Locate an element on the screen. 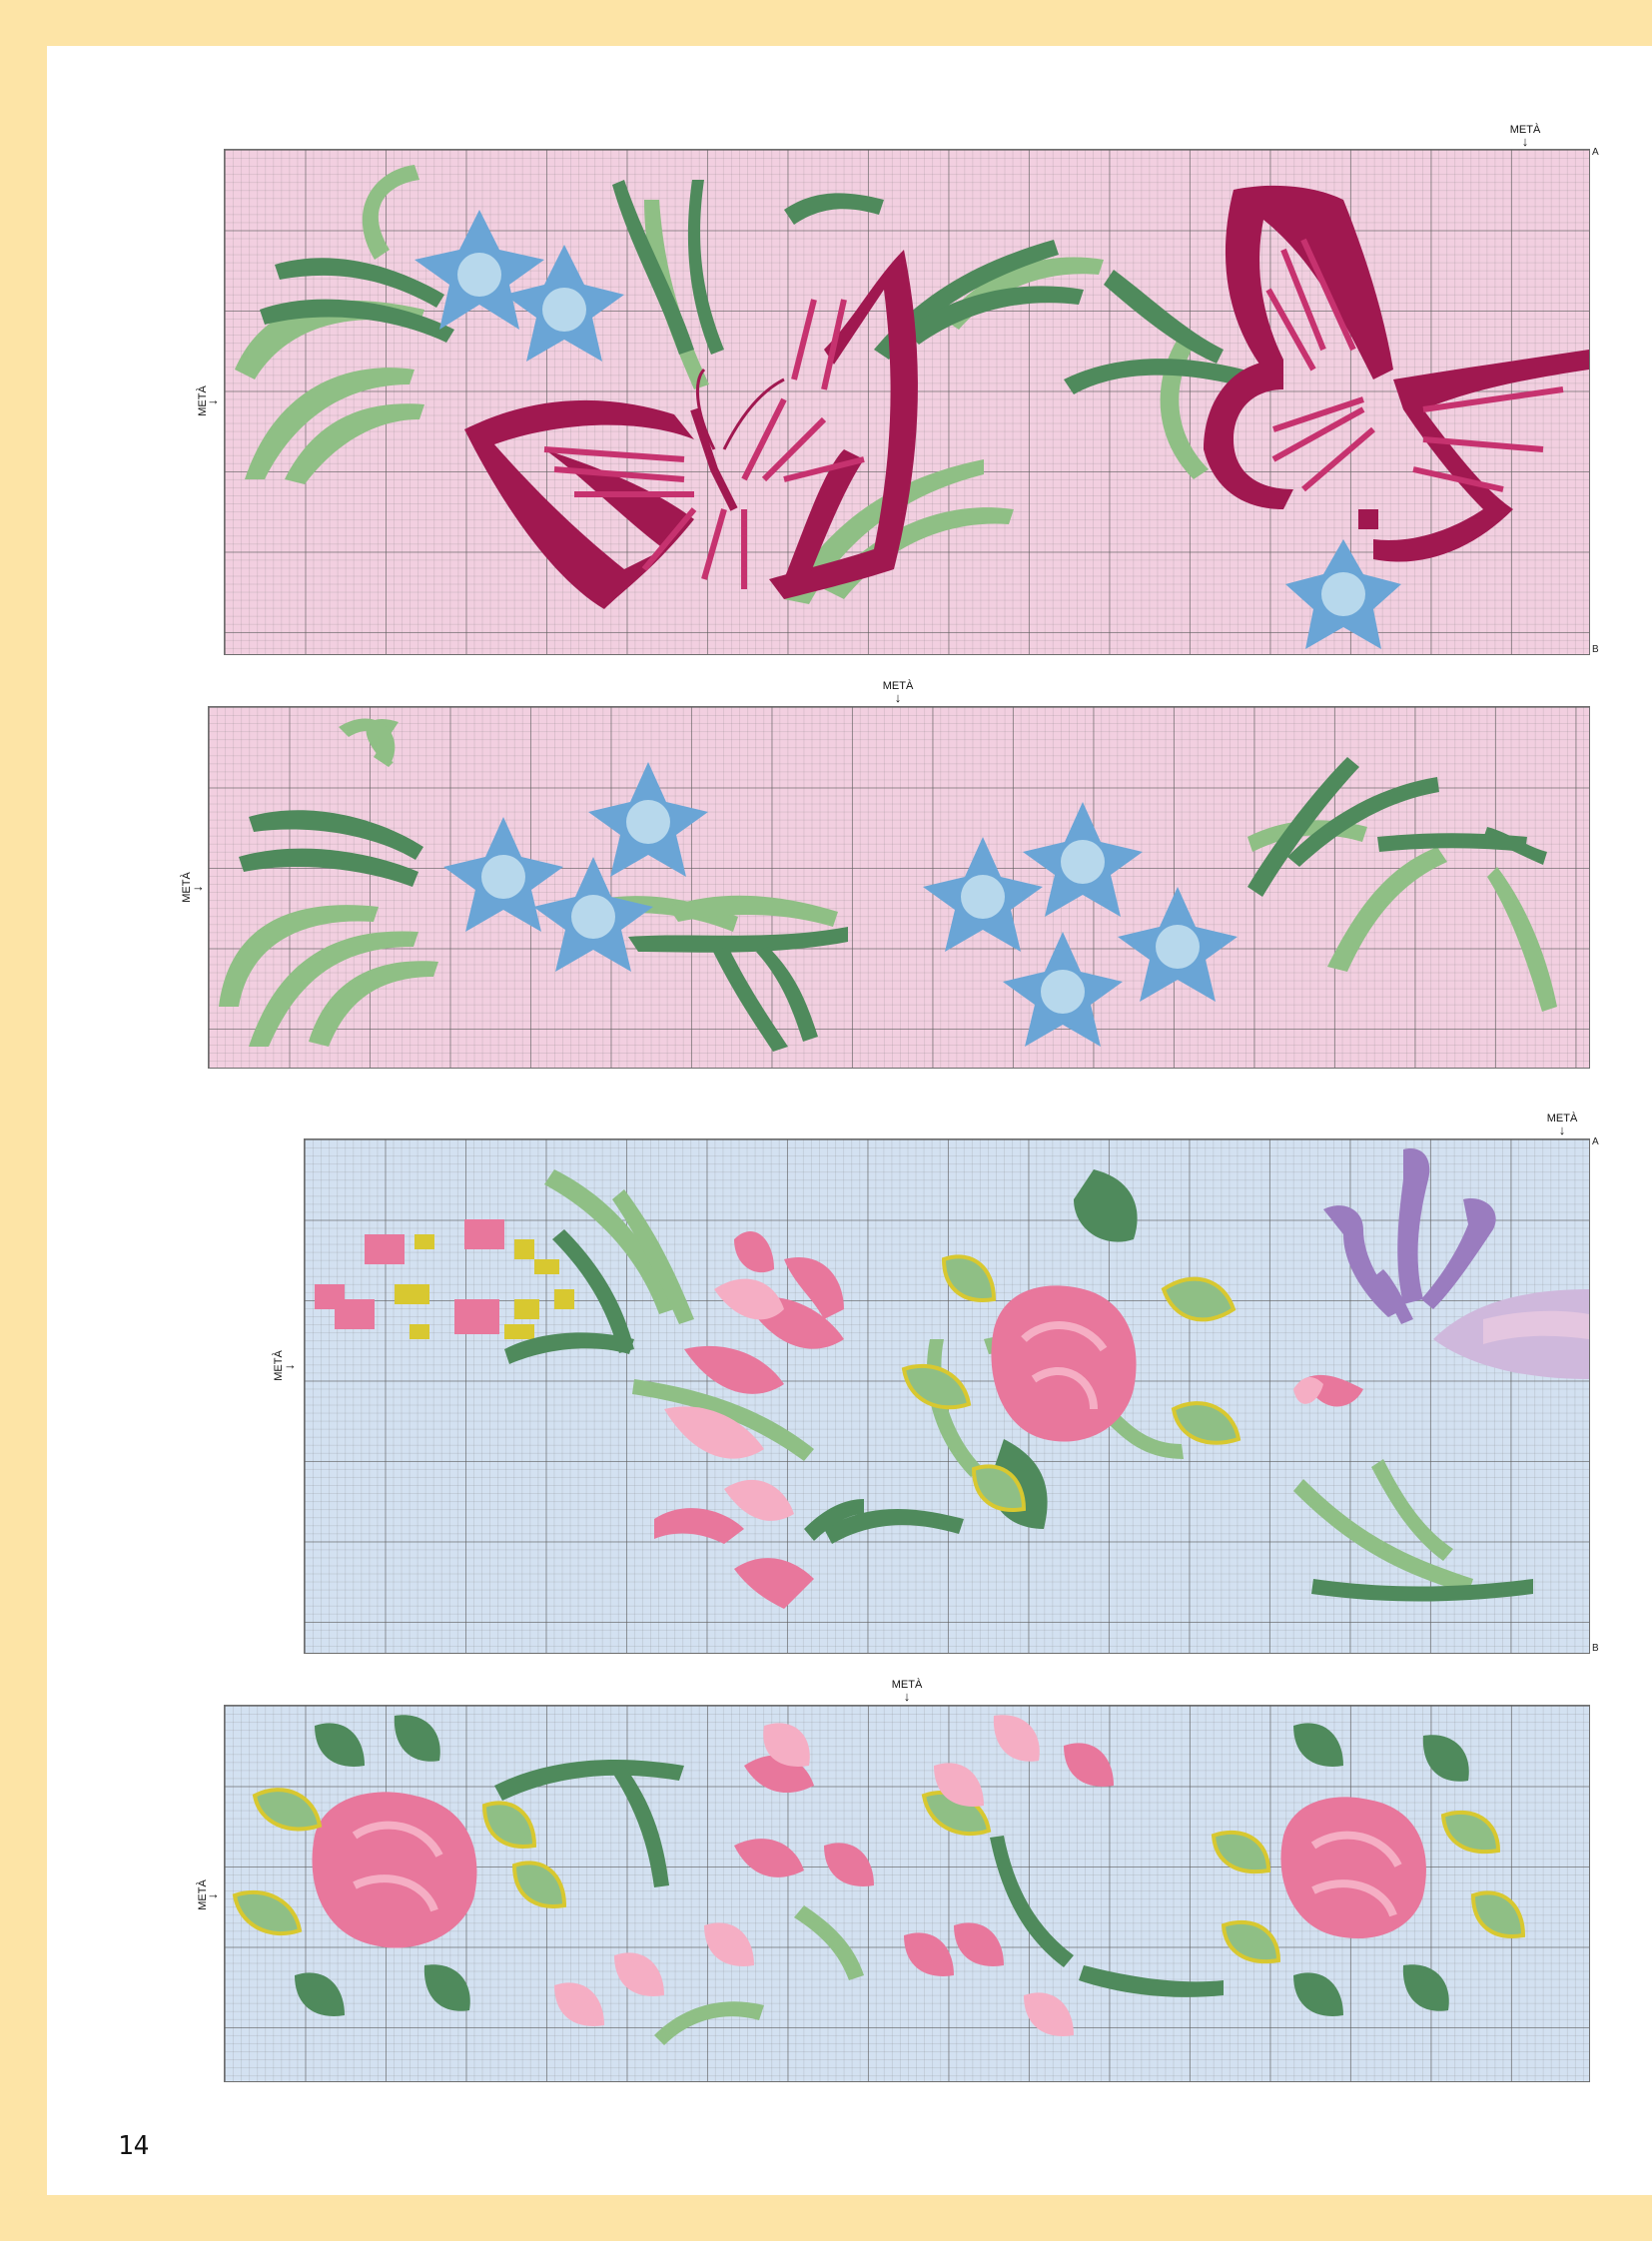 This screenshot has width=1652, height=2241. center-marker-chart-3: METÀ ↓ is located at coordinates (1562, 1125).